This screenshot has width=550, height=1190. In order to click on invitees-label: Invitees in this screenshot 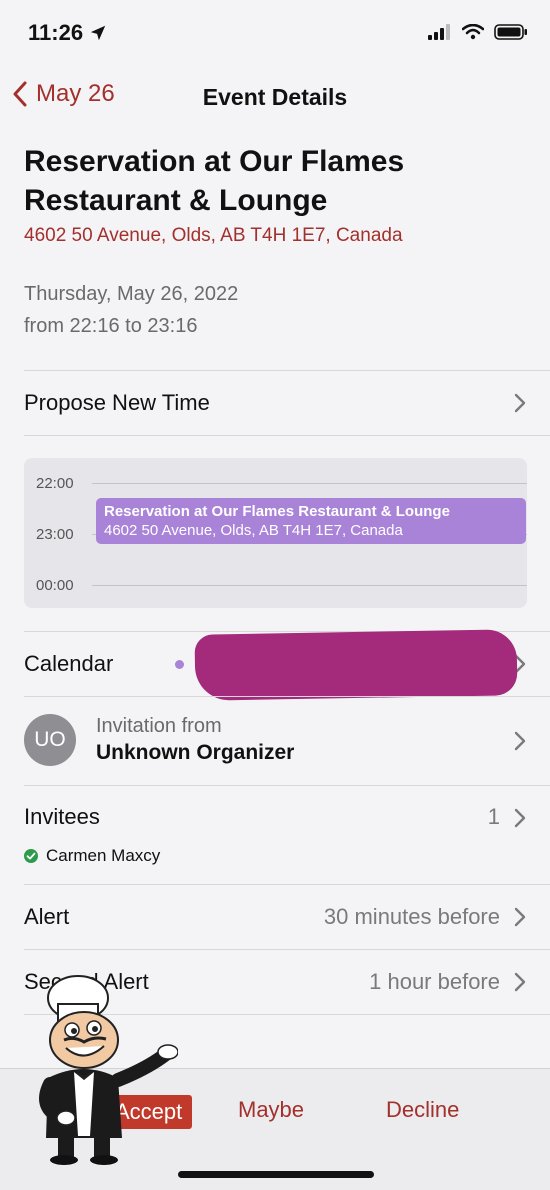, I will do `click(62, 816)`.